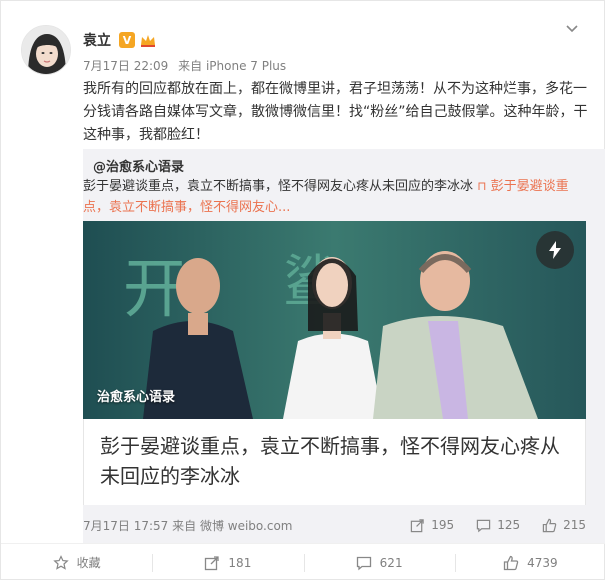 This screenshot has height=580, width=605. I want to click on repost-time: 7月17日 17:57, so click(125, 526).